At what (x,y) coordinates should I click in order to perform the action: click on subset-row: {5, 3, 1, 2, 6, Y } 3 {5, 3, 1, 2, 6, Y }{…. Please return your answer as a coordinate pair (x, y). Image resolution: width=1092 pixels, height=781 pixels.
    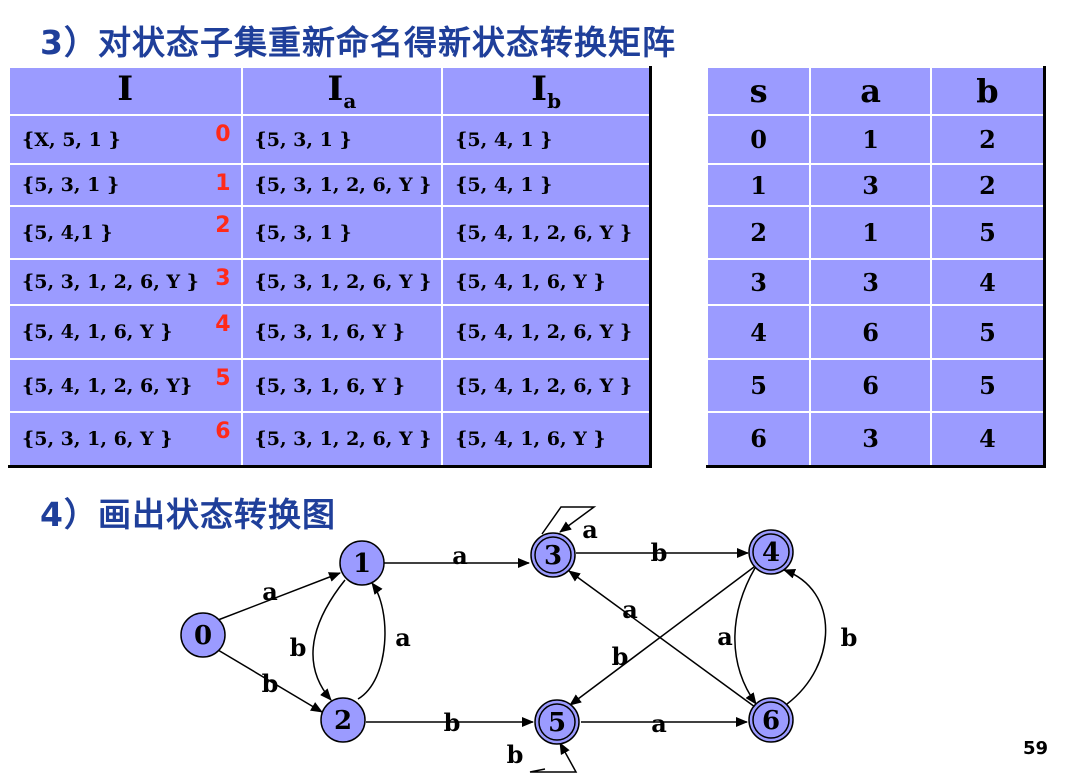
    Looking at the image, I should click on (330, 282).